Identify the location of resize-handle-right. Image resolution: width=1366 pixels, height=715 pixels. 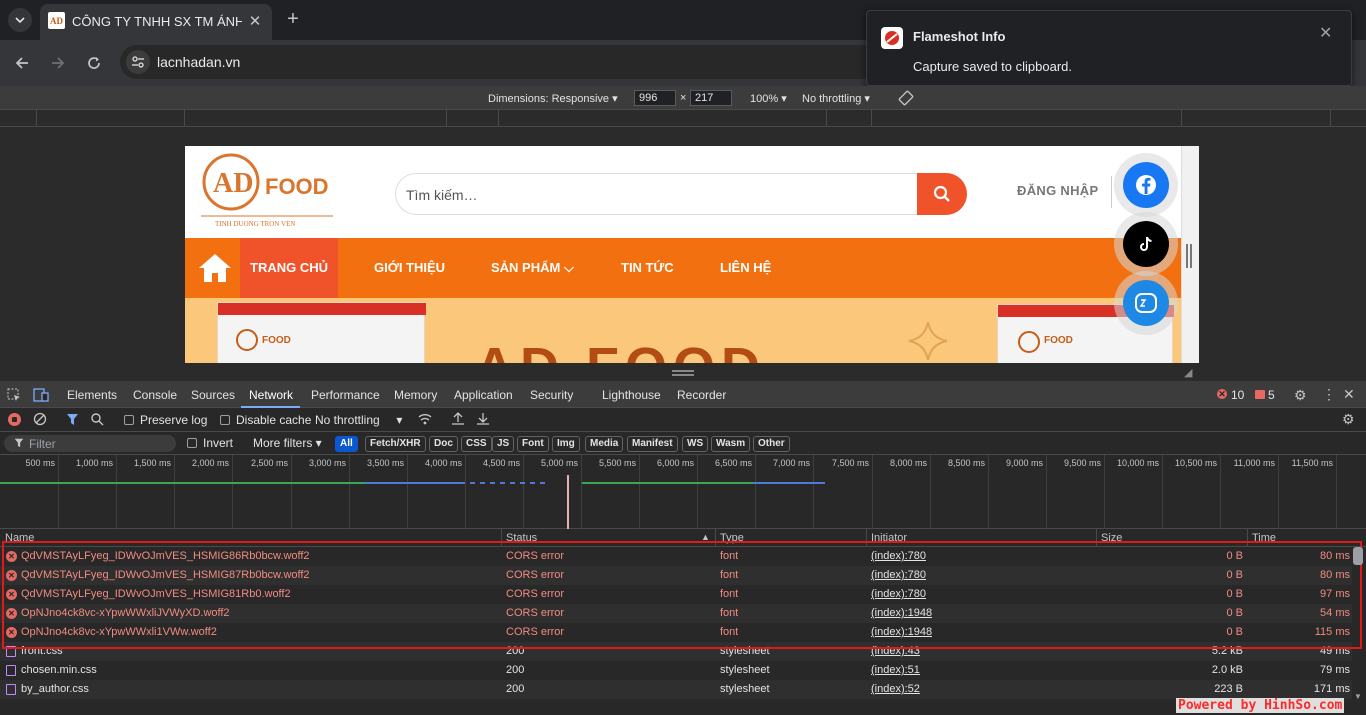
(1189, 256).